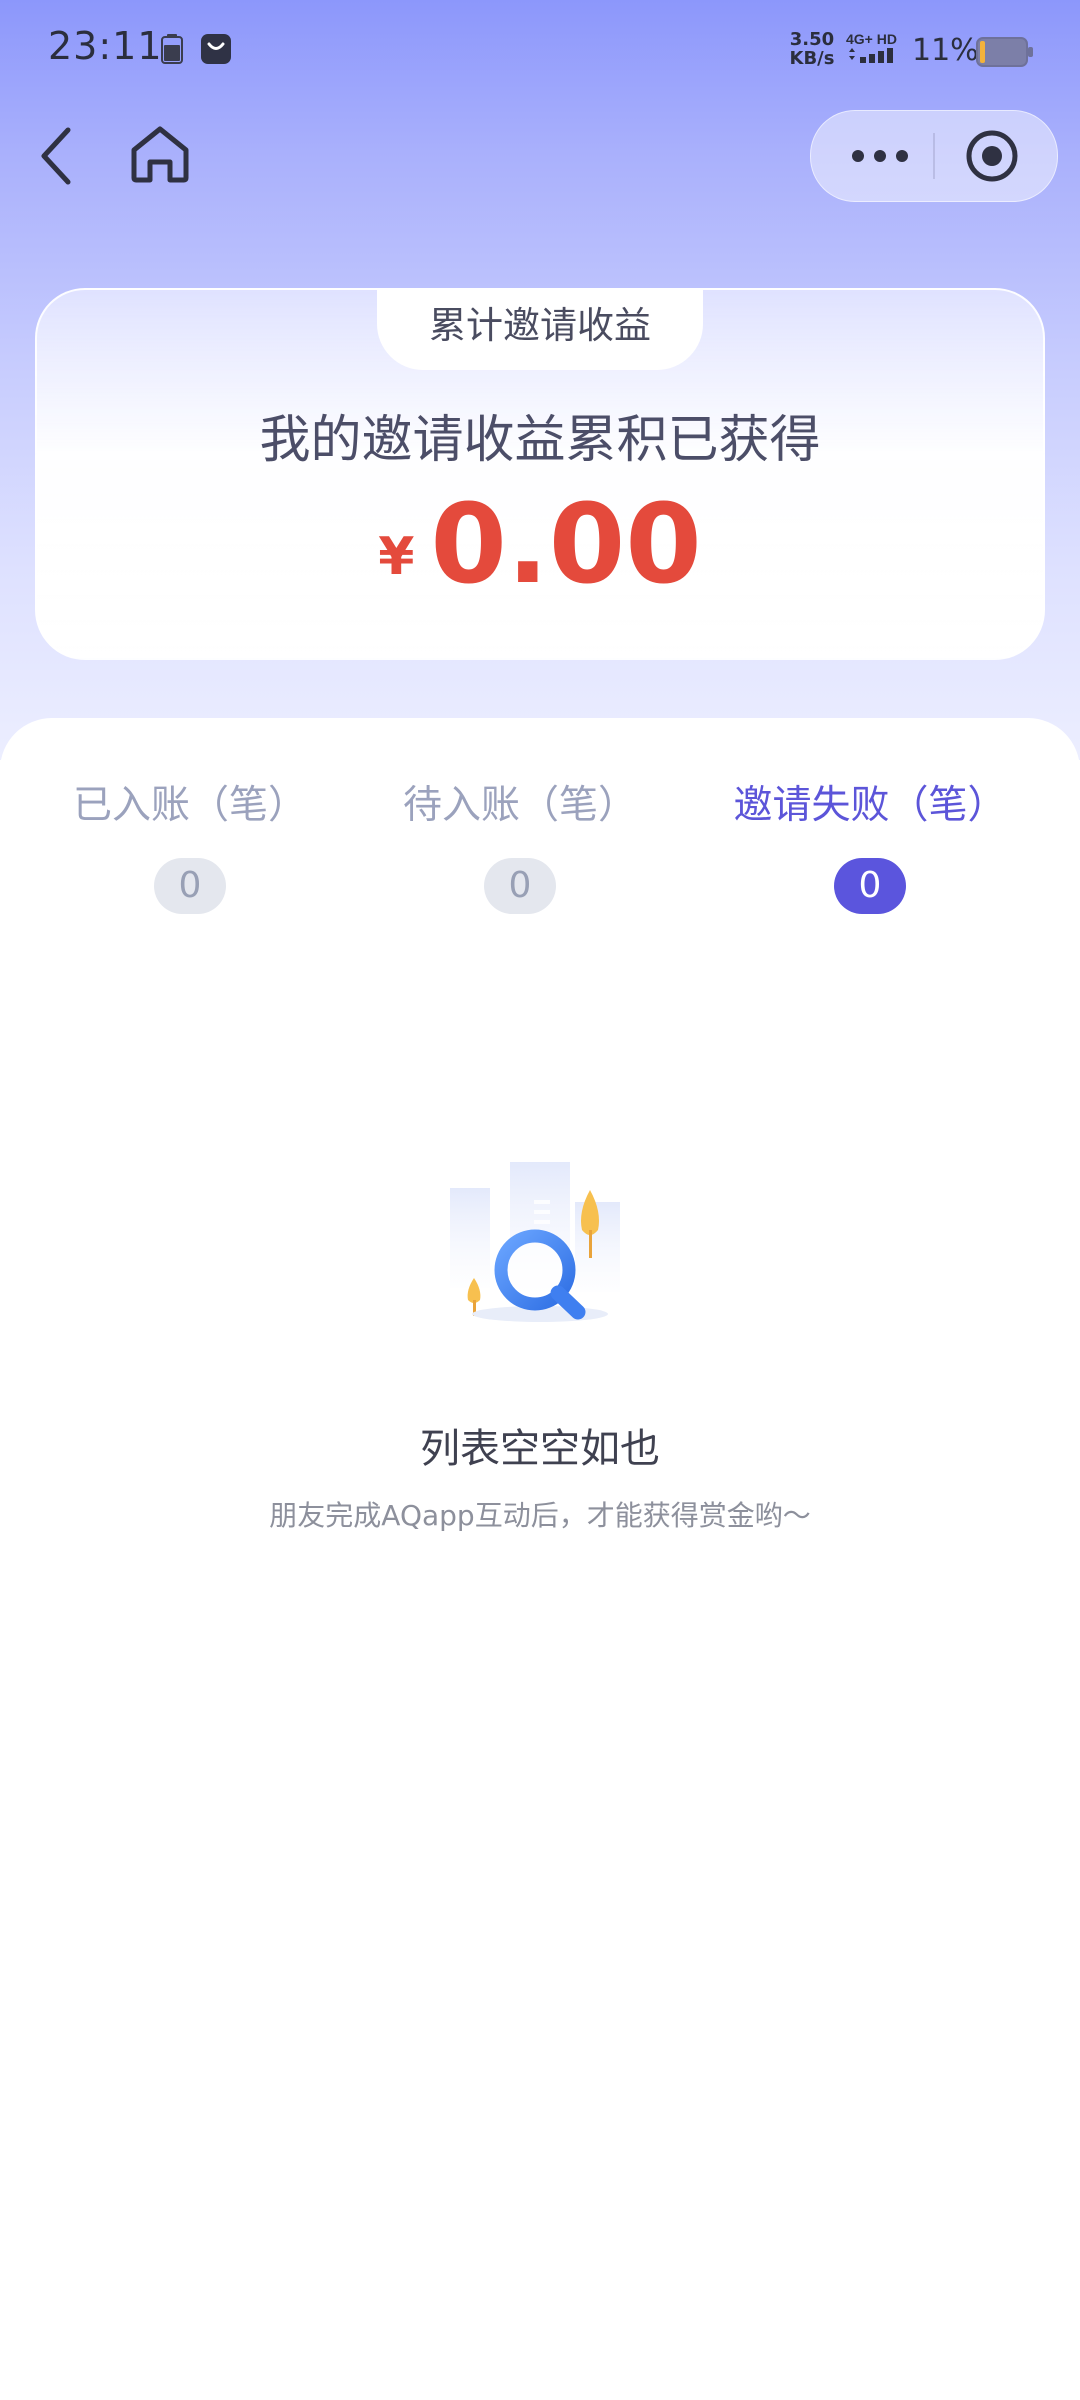 The width and height of the screenshot is (1080, 2400). What do you see at coordinates (870, 805) in the screenshot?
I see `tab-label: 邀请失败（笔）` at bounding box center [870, 805].